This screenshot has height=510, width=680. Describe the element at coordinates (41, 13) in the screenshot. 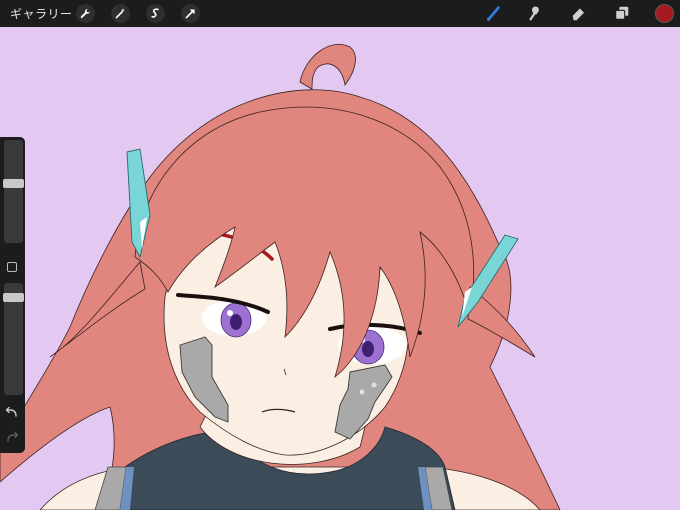

I see `gallery-button: ギャラリー` at that location.